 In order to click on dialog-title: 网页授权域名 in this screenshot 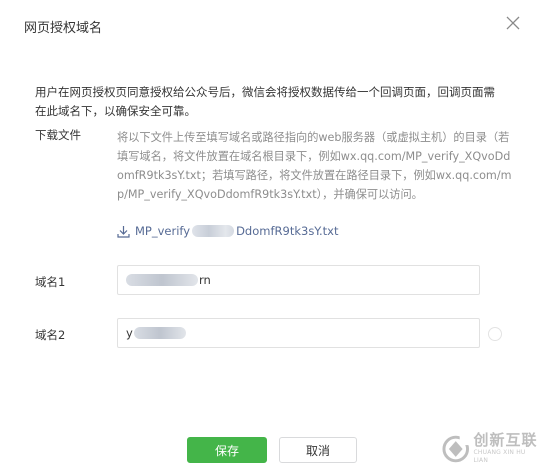, I will do `click(63, 28)`.